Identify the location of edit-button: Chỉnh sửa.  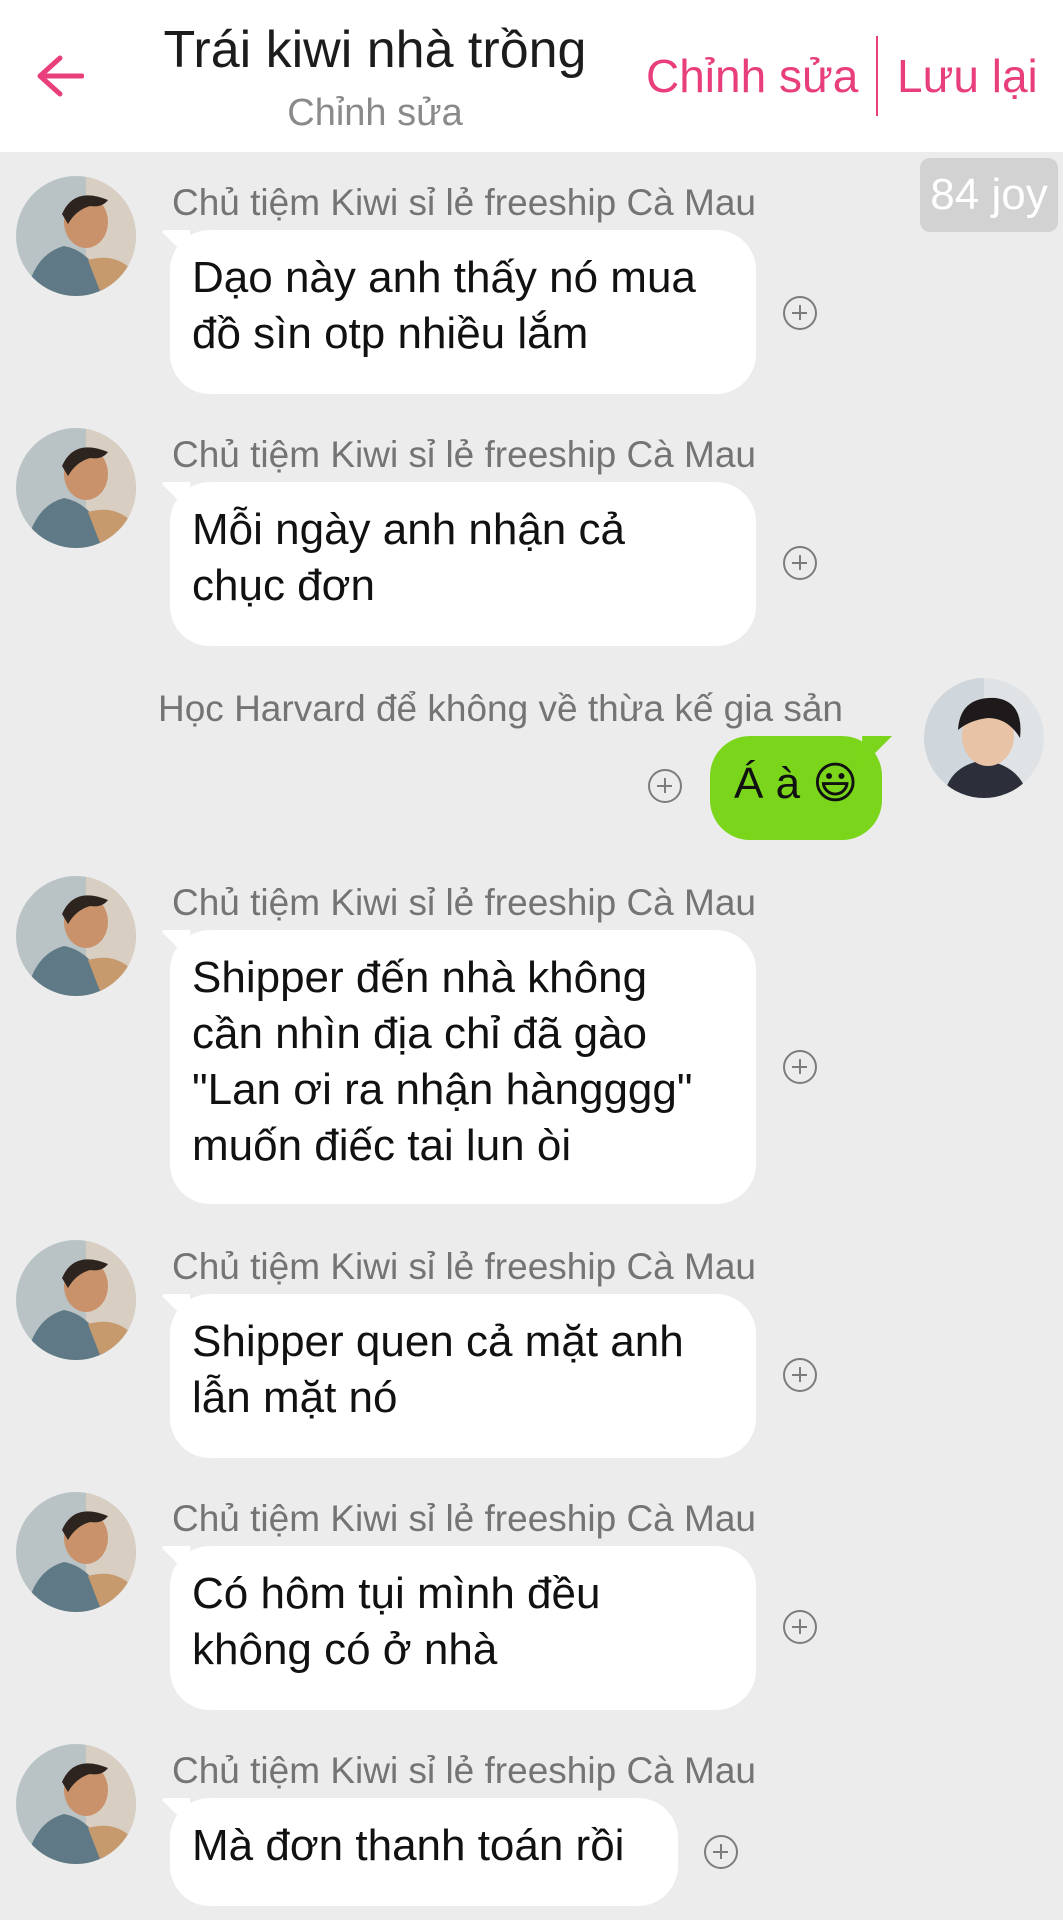
(752, 76).